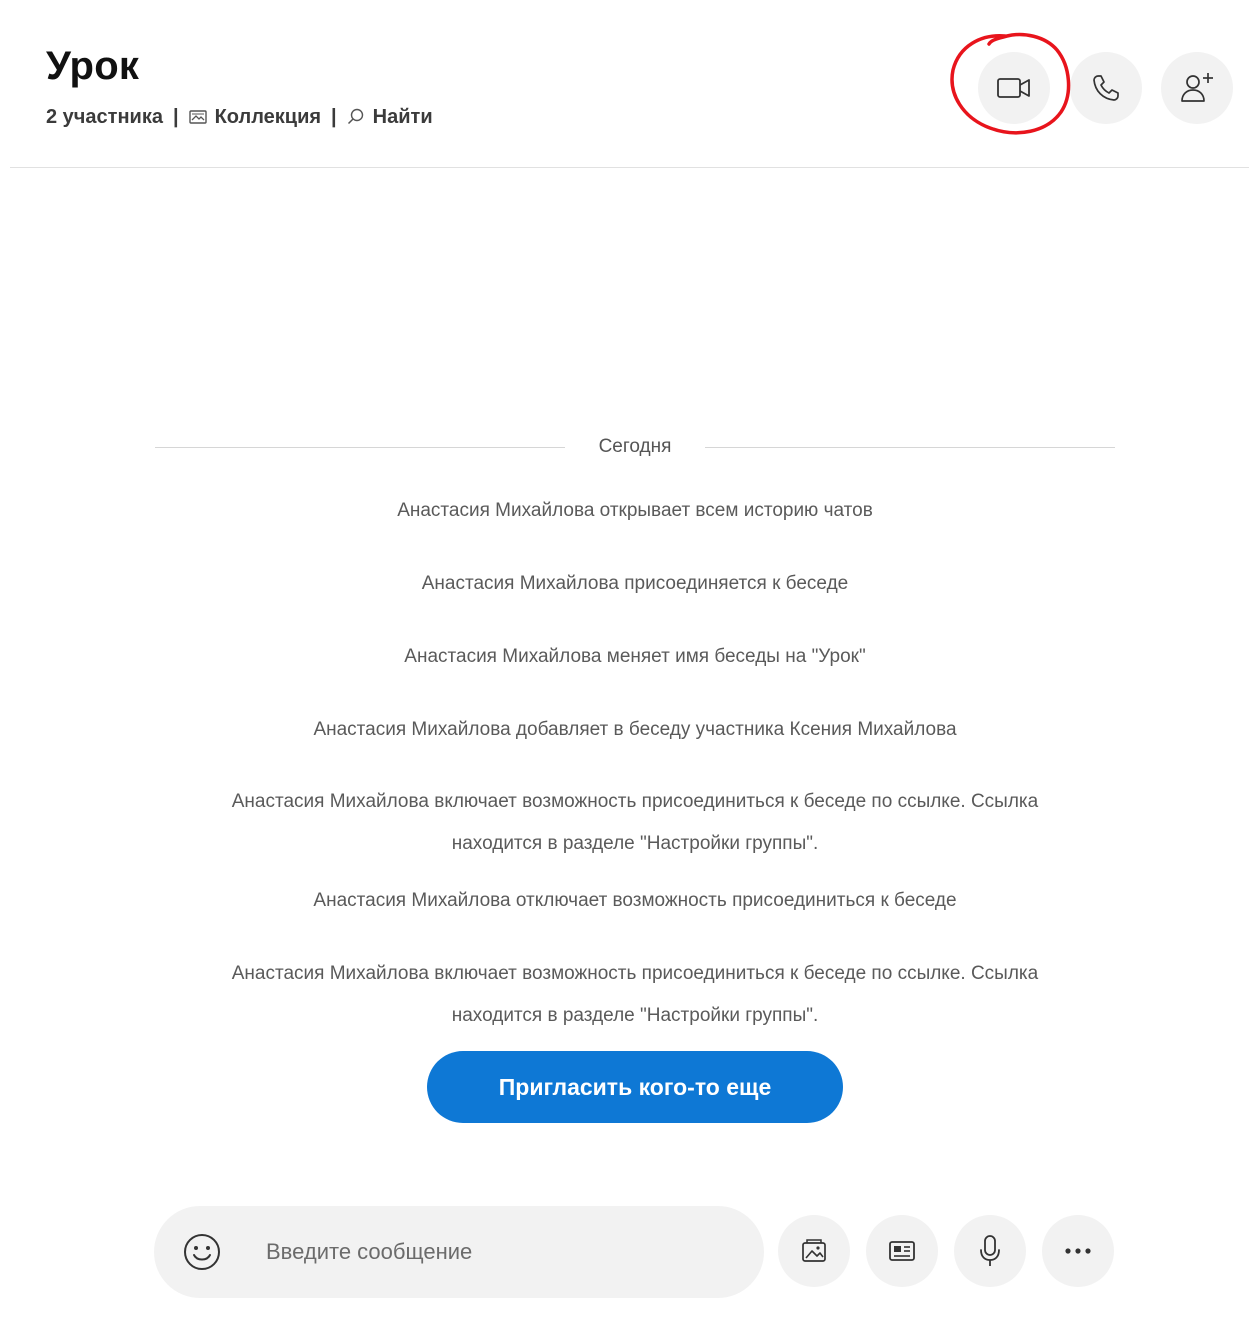 This screenshot has height=1327, width=1249. I want to click on conversation-subline: 2 участника | Коллекция | Найти, so click(239, 117).